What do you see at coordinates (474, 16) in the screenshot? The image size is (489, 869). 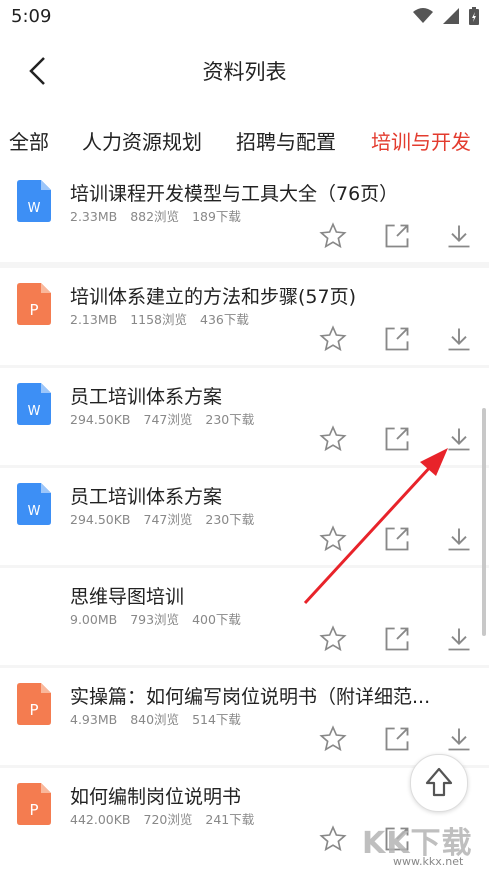 I see `battery-icon` at bounding box center [474, 16].